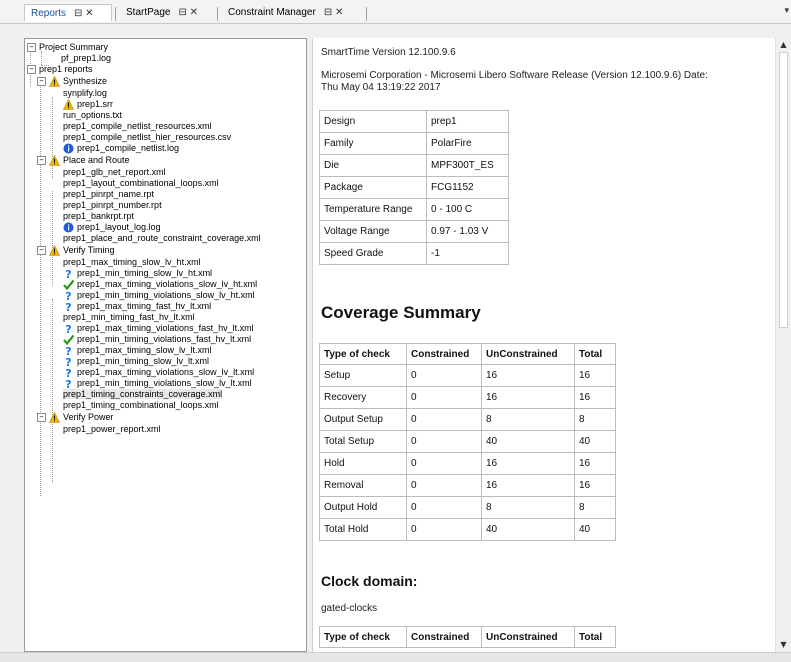  I want to click on tree-node-prep1-reports: − prep1 reports, so click(60, 69).